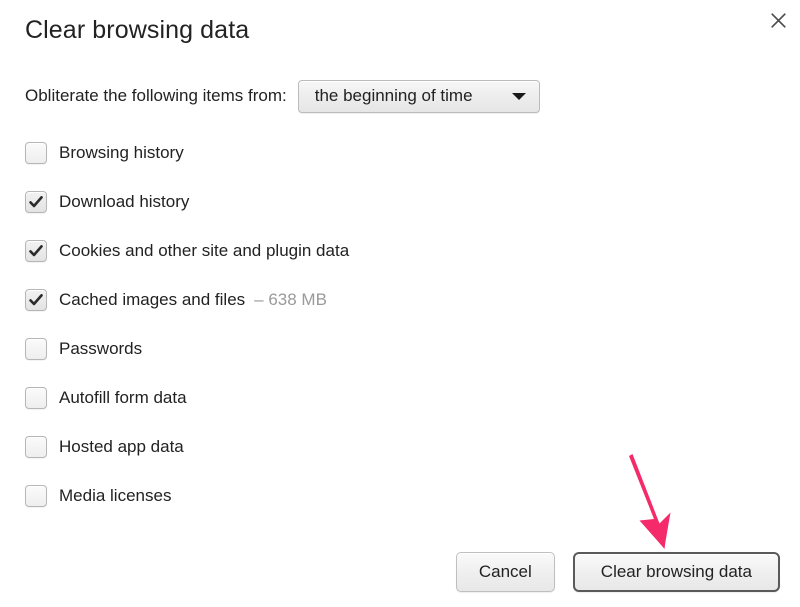 The height and width of the screenshot is (607, 800). Describe the element at coordinates (152, 299) in the screenshot. I see `option-label: Cached images and files` at that location.